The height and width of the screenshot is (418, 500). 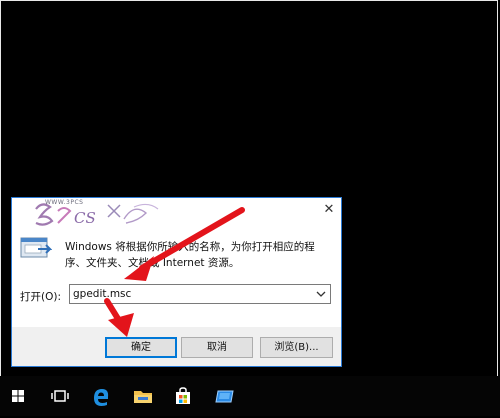 What do you see at coordinates (141, 347) in the screenshot?
I see `ok-button: 确定` at bounding box center [141, 347].